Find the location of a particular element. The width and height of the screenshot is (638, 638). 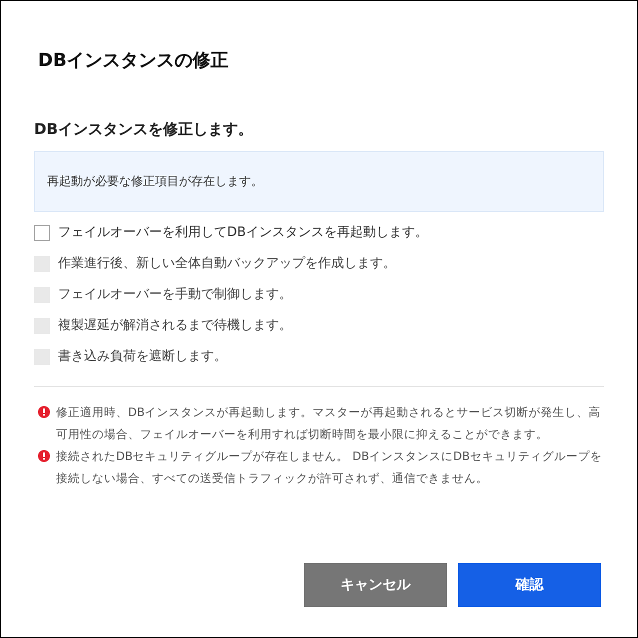

warning-text: 接続されたDBセキュリティグループが存在しません。 DBインスタンスにDBセキュリティグループを接続しない場合、すべての送受信トラフィックが許可されず、通信できません。 is located at coordinates (329, 467).